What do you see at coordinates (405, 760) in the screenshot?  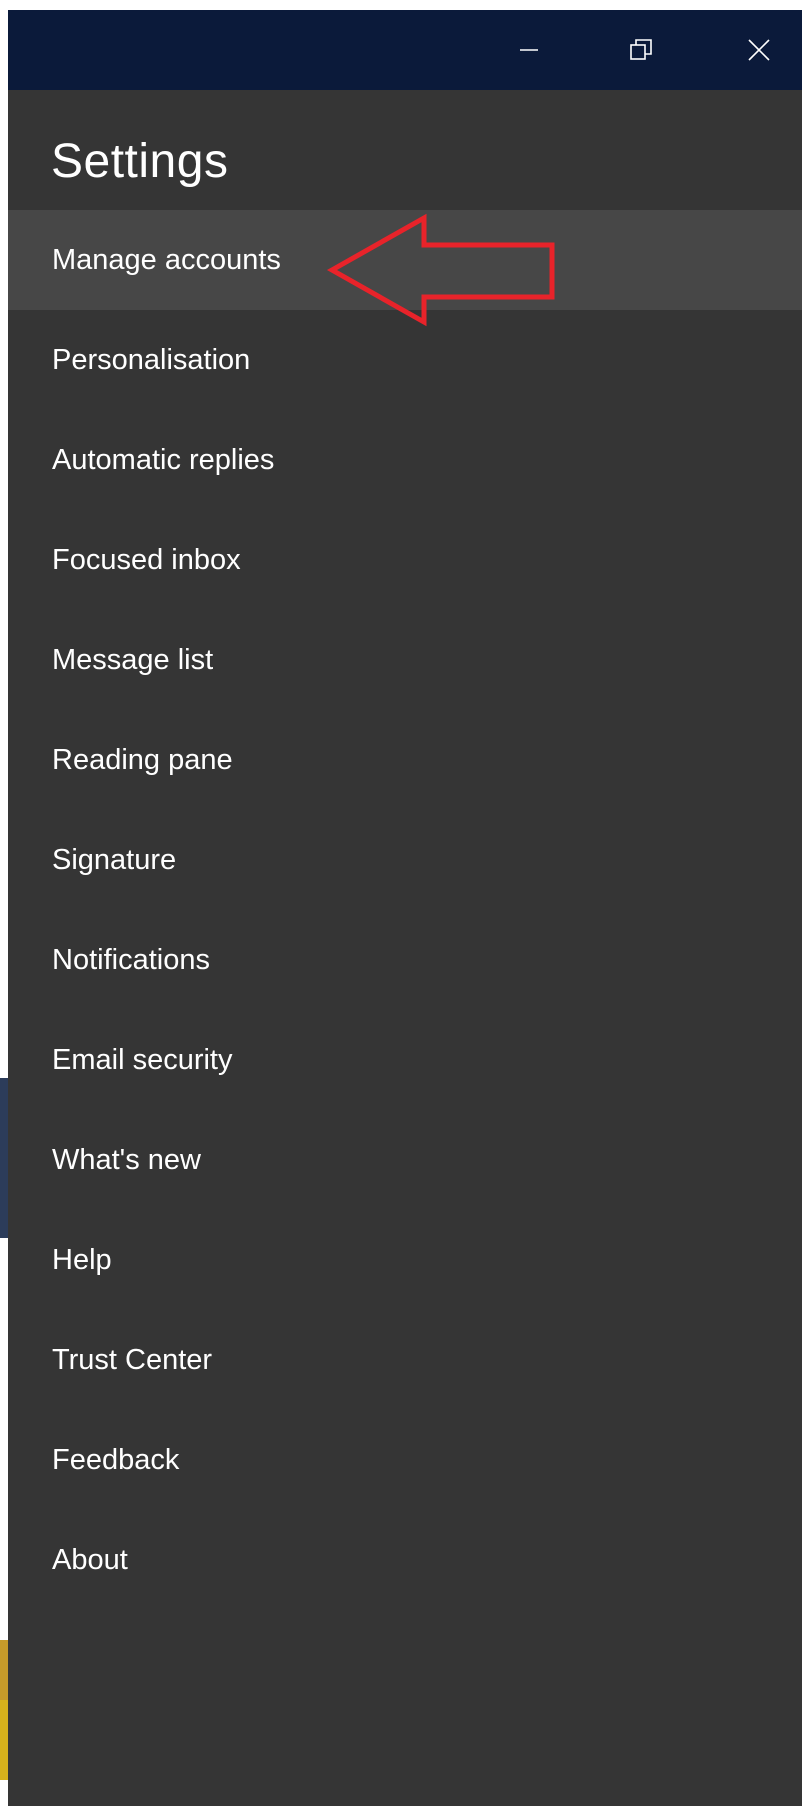 I see `settings-item-reading-pane: Reading pane` at bounding box center [405, 760].